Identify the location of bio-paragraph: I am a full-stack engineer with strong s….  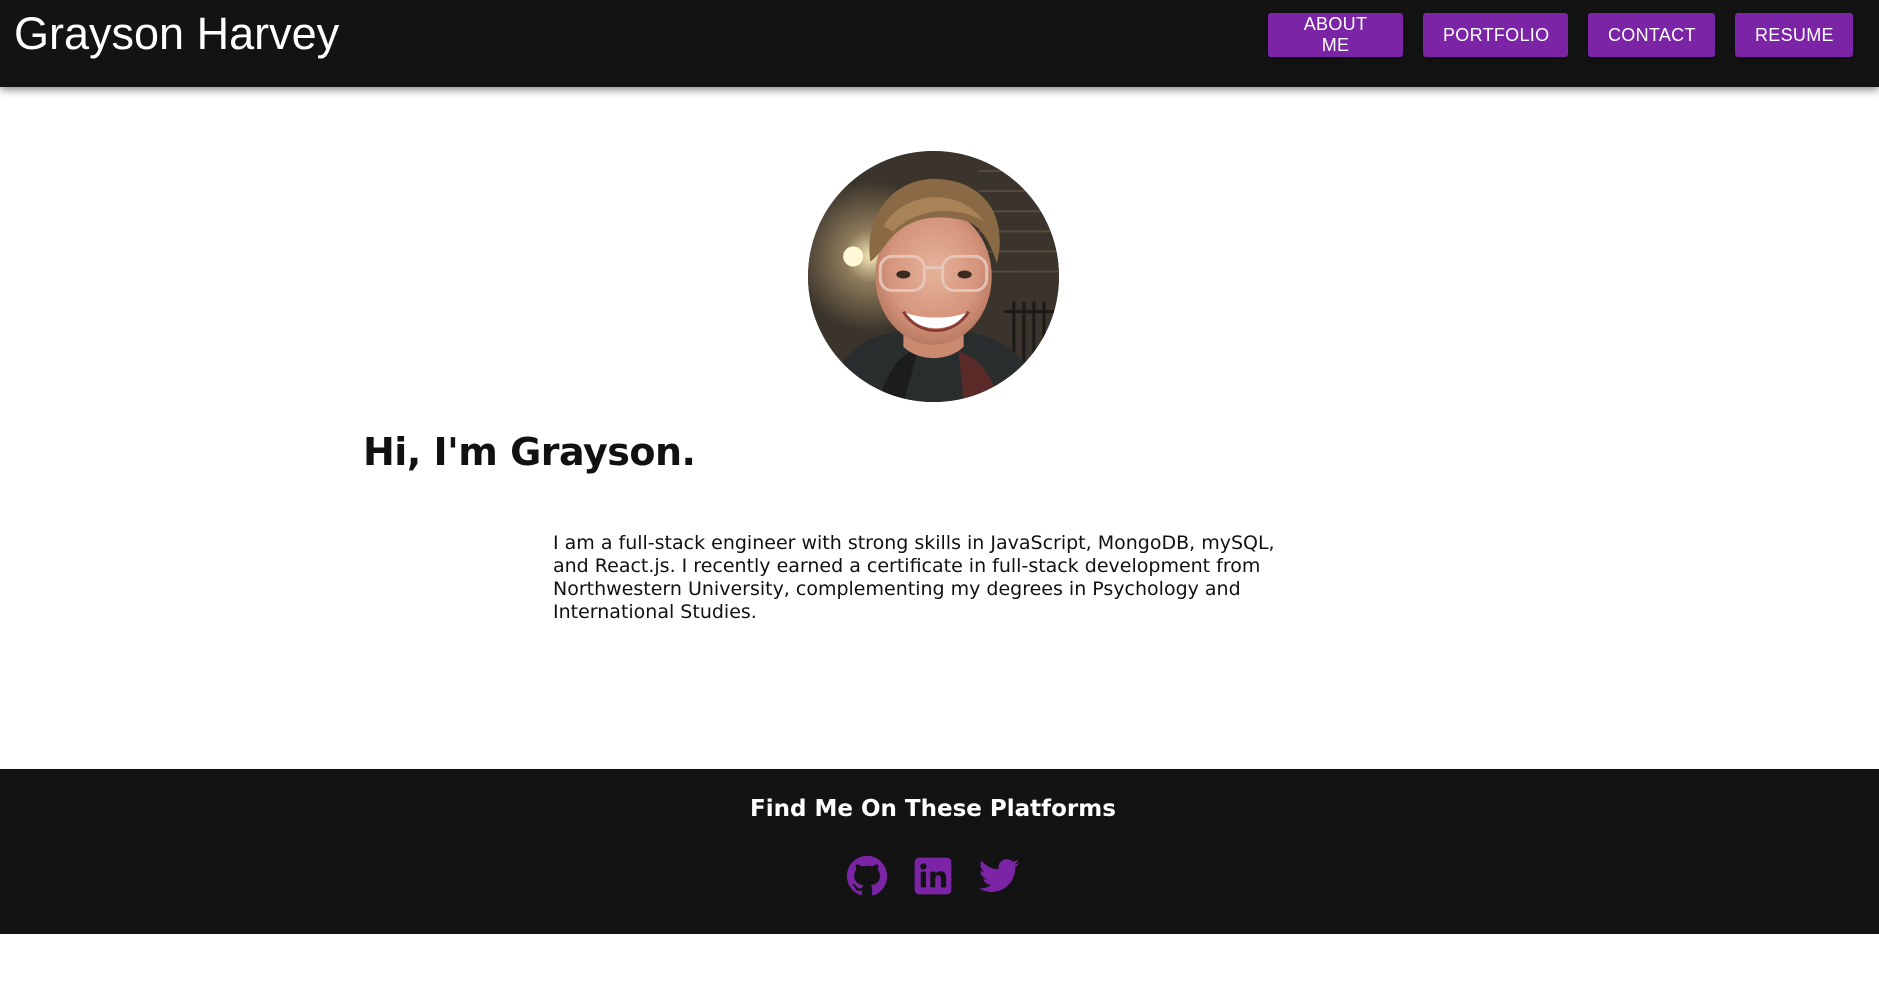
(914, 577).